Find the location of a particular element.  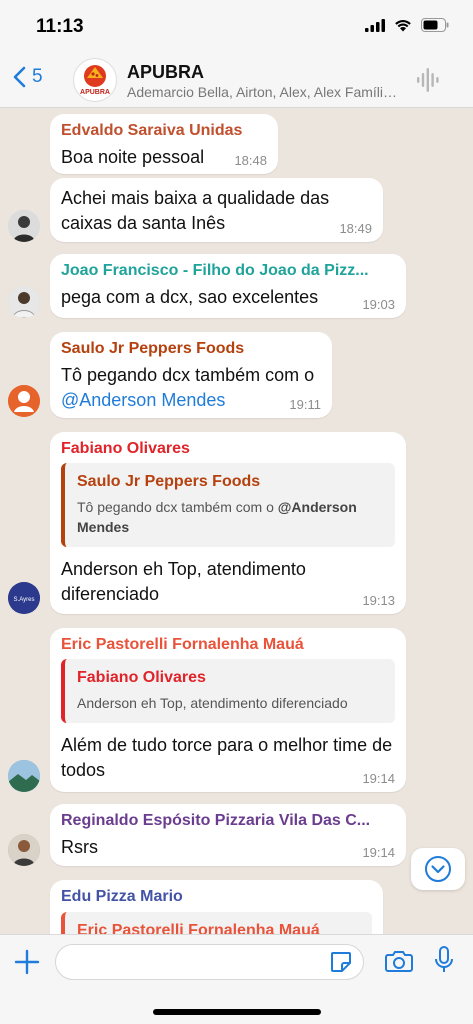

quoted-sender: Eric Pastorelli Fornalenha Mauá is located at coordinates (198, 928).